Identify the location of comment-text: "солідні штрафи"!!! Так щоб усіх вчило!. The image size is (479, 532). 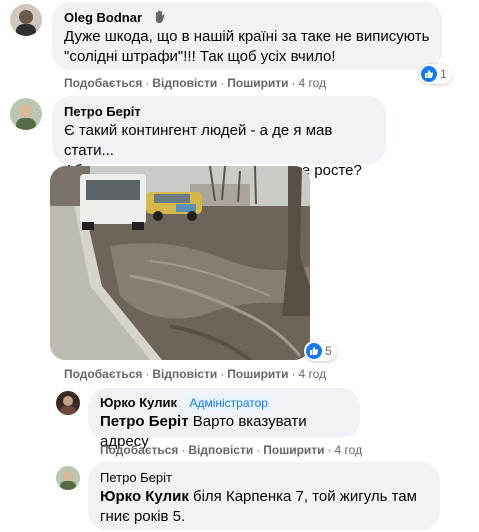
(200, 56).